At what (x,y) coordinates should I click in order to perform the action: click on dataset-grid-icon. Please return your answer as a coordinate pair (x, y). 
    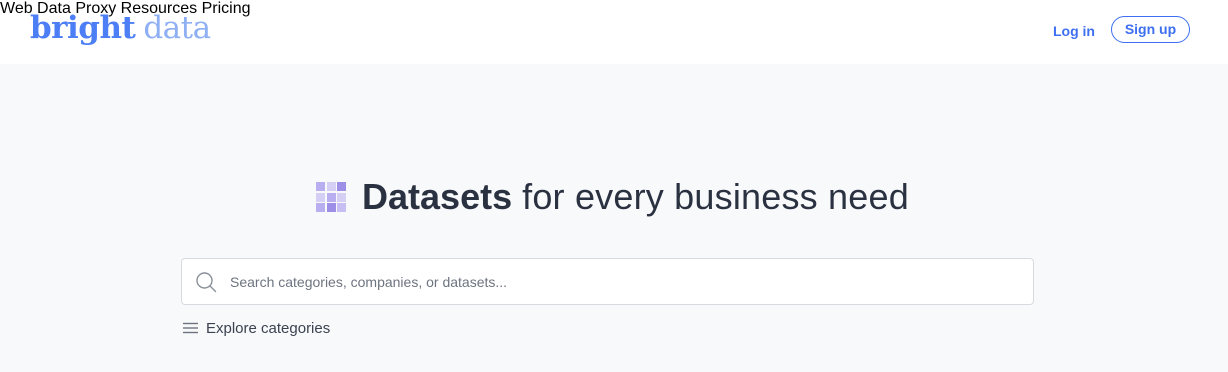
    Looking at the image, I should click on (331, 197).